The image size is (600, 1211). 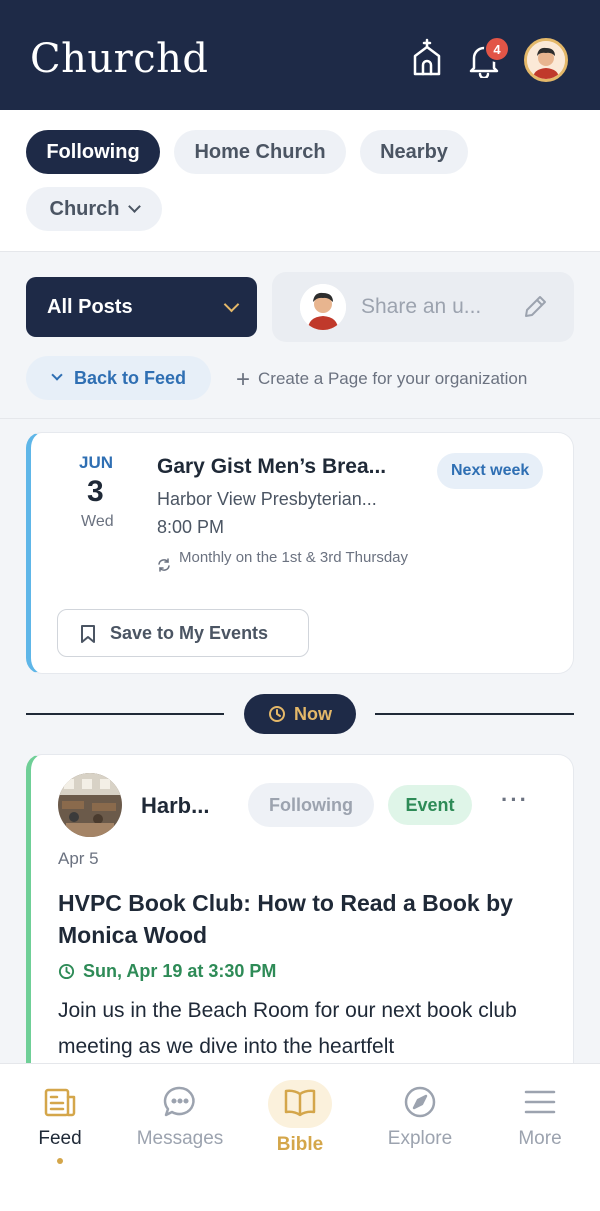 I want to click on event-recurrence: Monthly on the 1st & 3rd Thursday, so click(x=294, y=557).